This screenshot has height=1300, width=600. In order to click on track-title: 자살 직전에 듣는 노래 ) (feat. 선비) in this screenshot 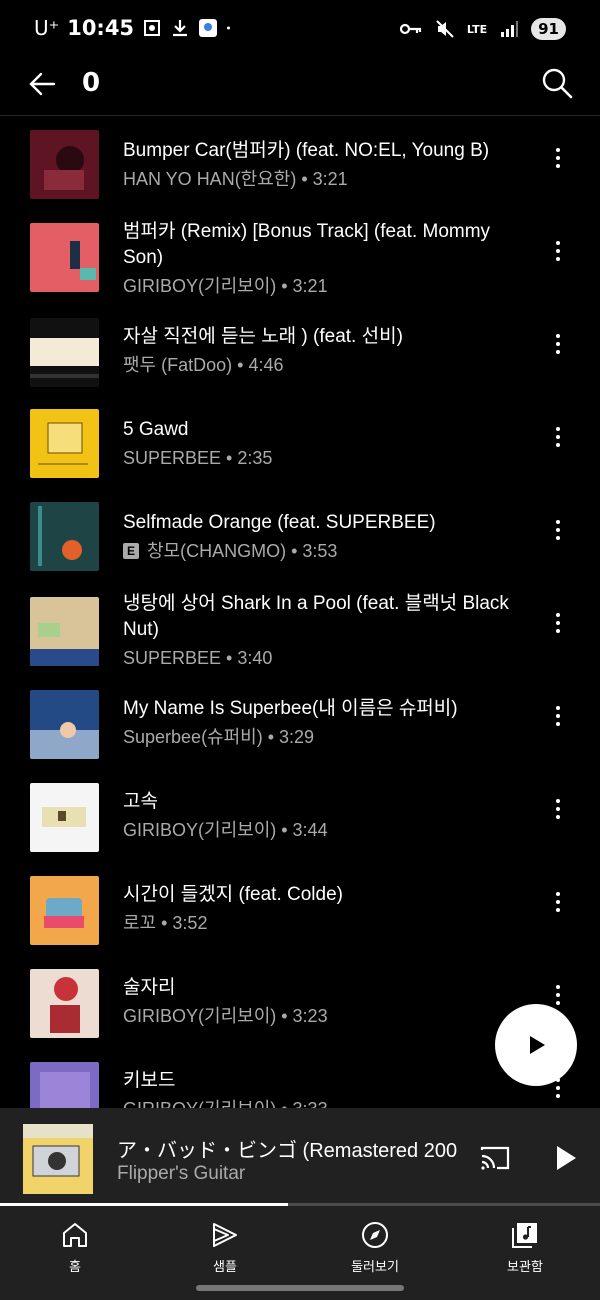, I will do `click(263, 336)`.